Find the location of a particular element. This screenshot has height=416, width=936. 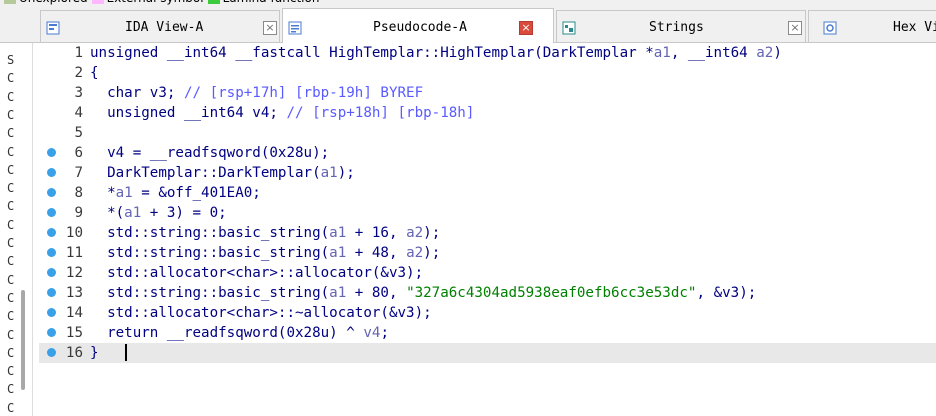

functions-list-strip: SCCCCCCCCCCCCCCCCCCC is located at coordinates (16, 229).